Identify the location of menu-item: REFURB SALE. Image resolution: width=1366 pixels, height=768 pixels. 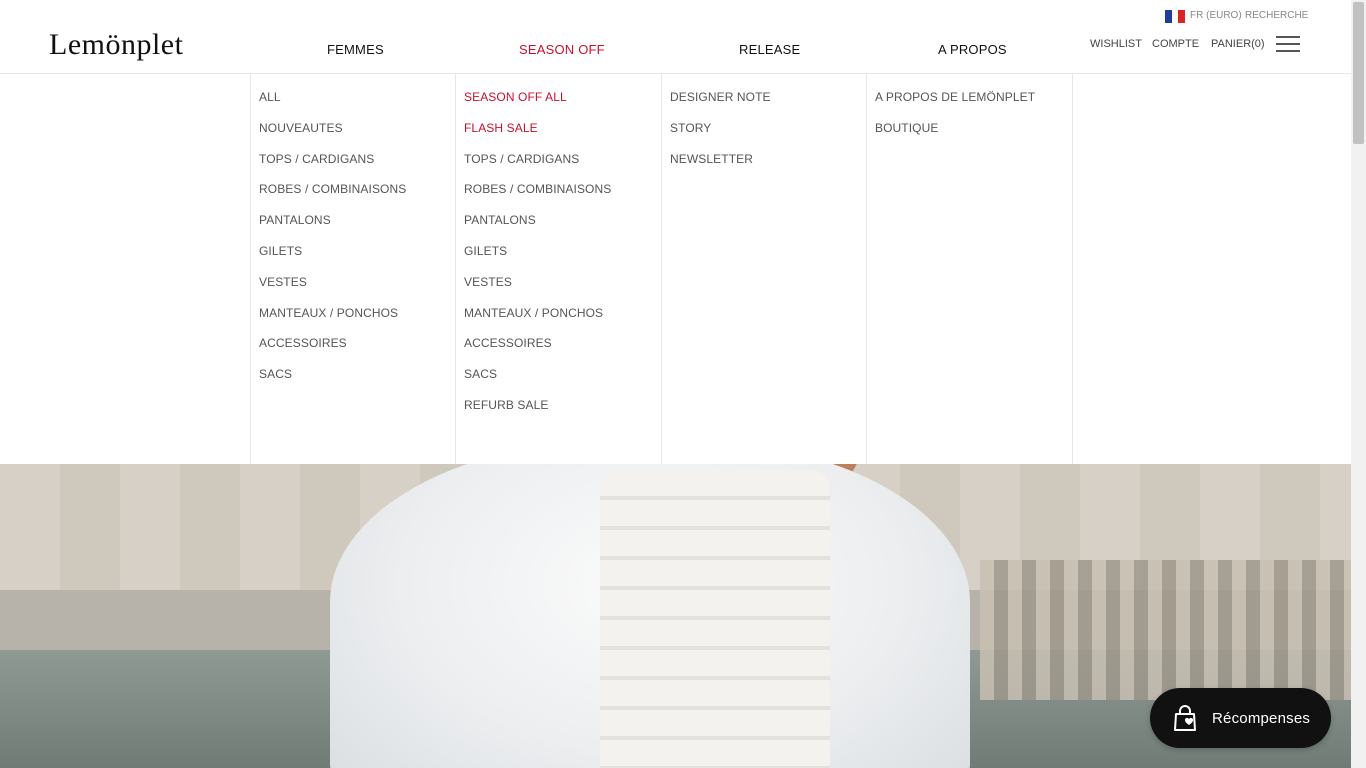
(562, 413).